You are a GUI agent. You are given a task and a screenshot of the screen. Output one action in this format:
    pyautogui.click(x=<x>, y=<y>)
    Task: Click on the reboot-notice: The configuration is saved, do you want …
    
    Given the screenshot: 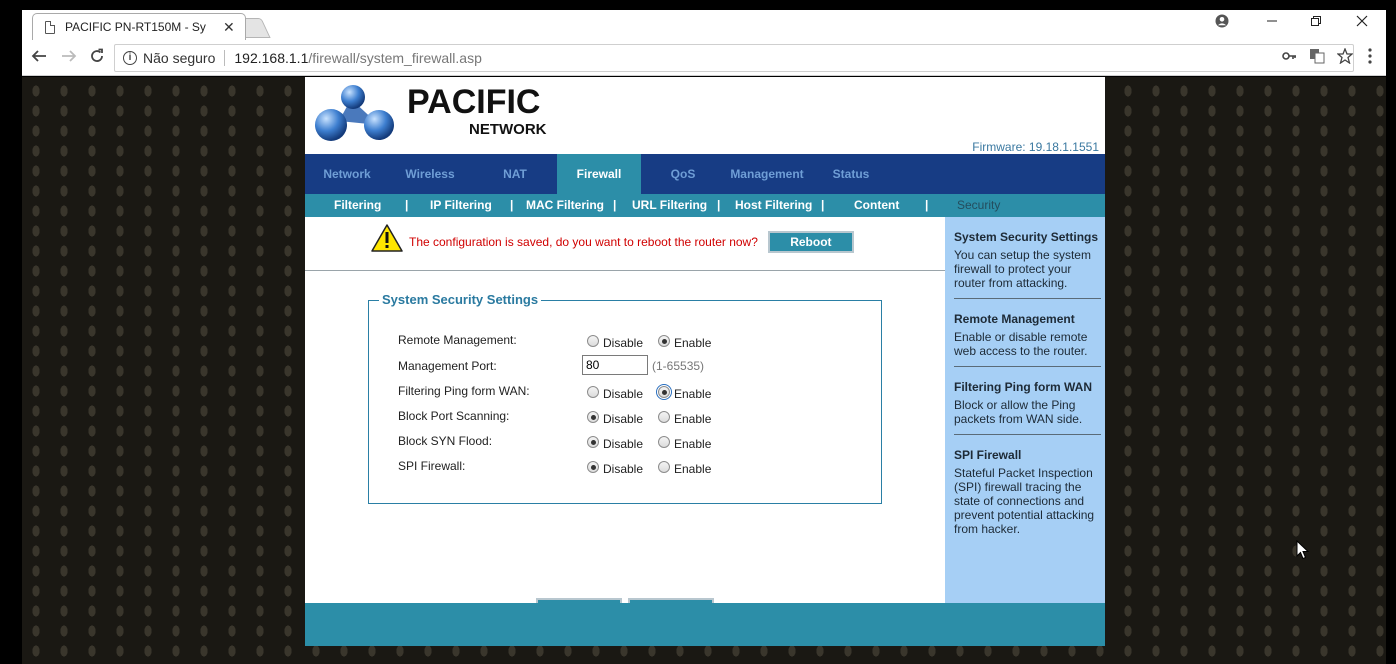 What is the action you would take?
    pyautogui.click(x=612, y=238)
    